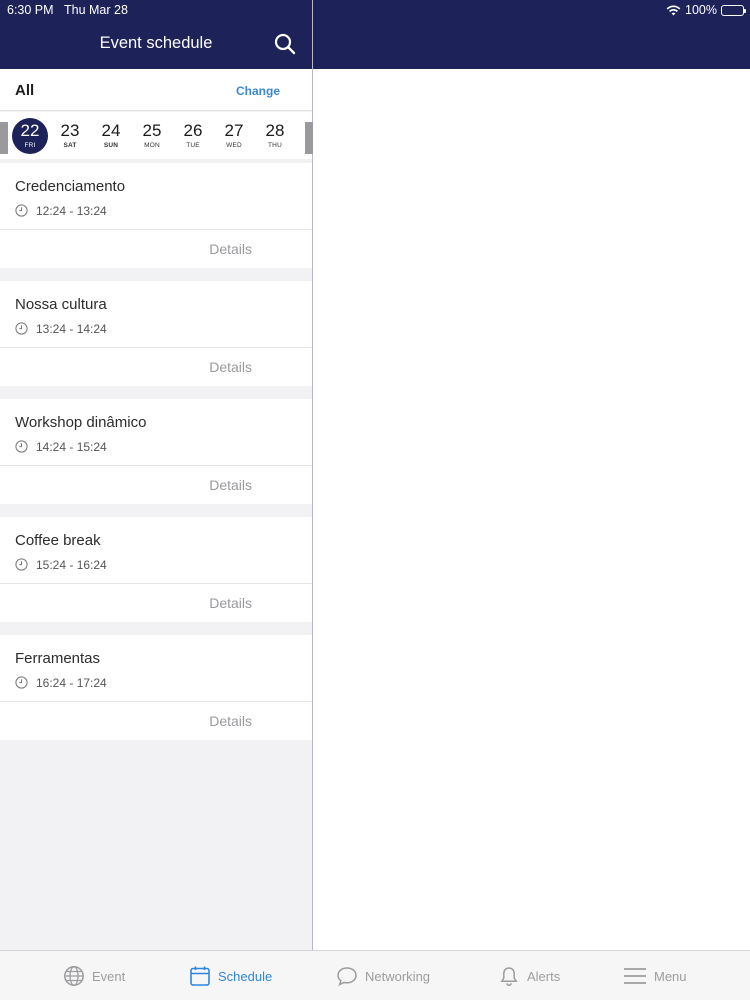 Image resolution: width=750 pixels, height=1000 pixels. I want to click on day-25: 25 MON, so click(152, 136).